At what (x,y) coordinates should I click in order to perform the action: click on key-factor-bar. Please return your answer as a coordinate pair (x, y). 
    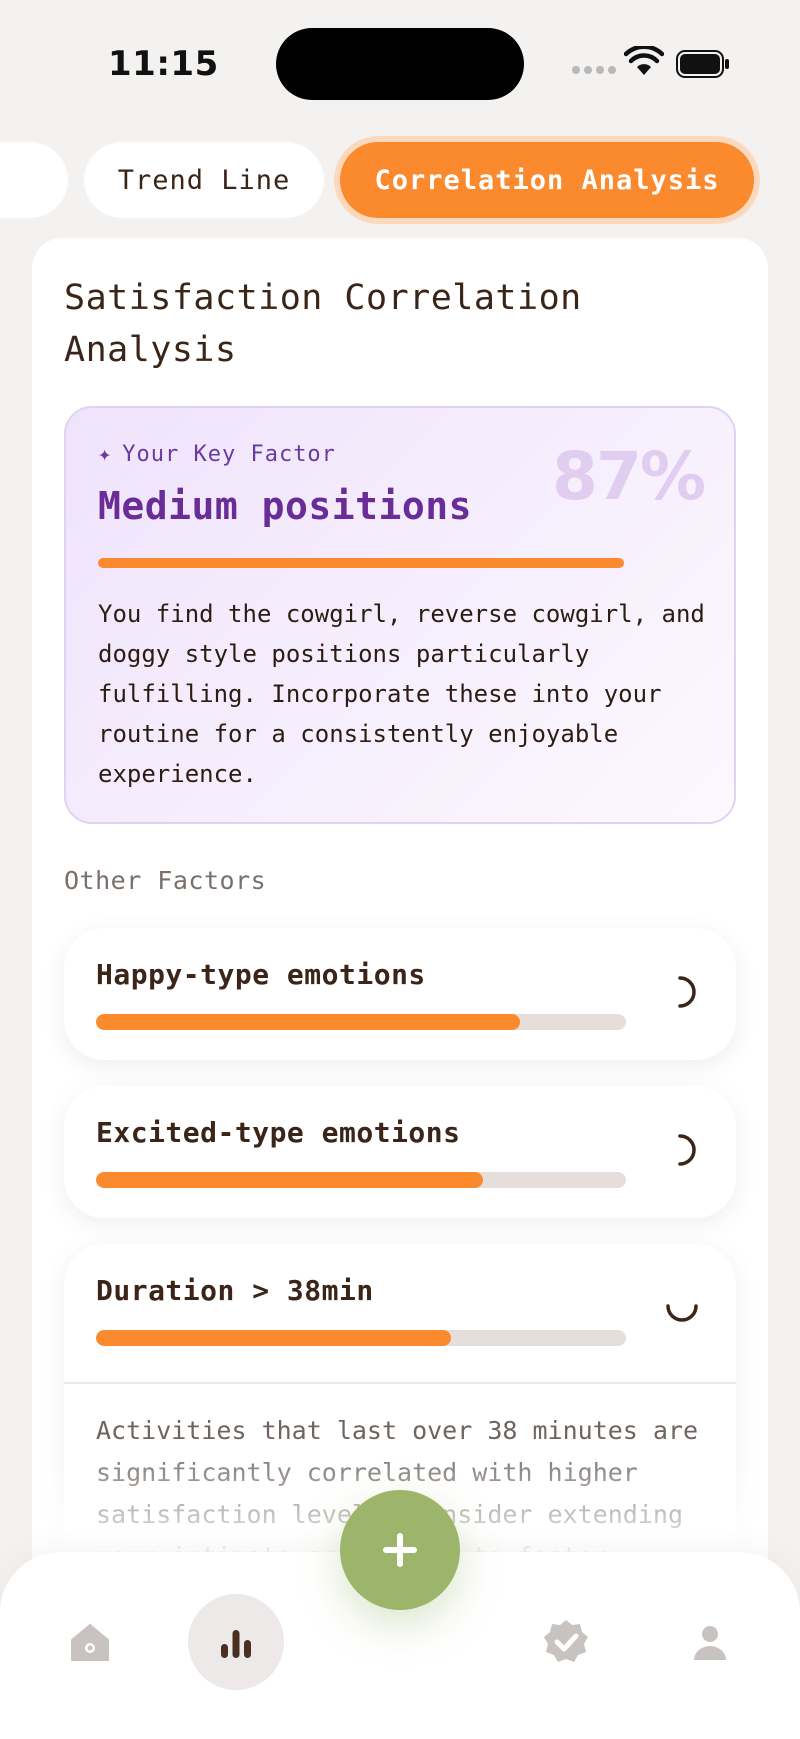
    Looking at the image, I should click on (361, 563).